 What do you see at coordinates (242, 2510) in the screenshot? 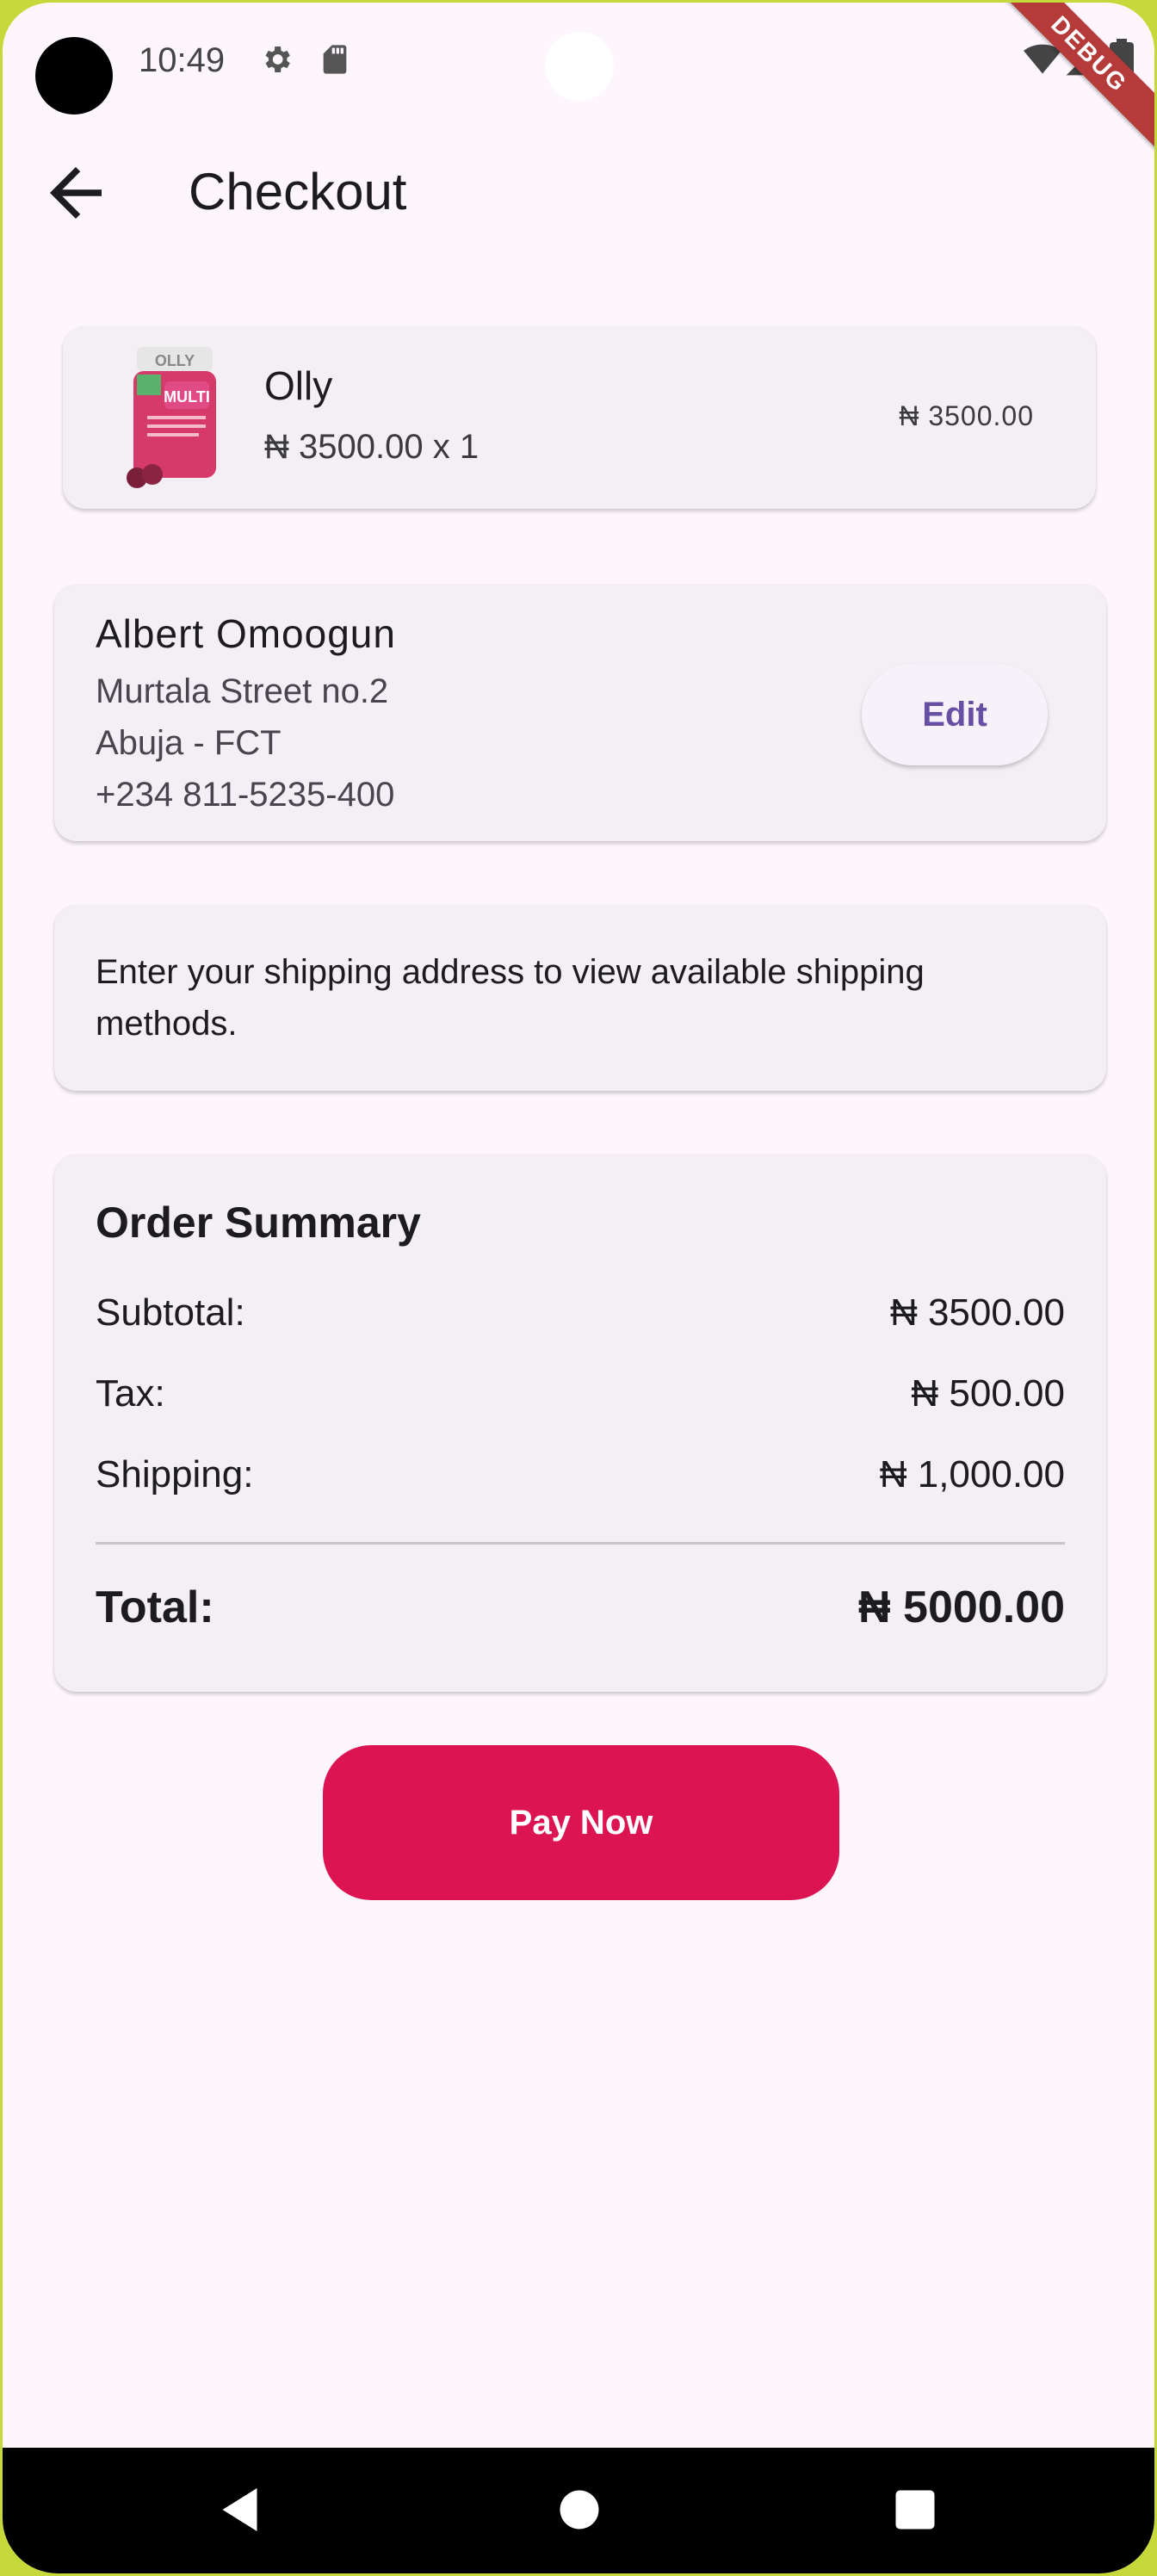
I see `nav-back-icon` at bounding box center [242, 2510].